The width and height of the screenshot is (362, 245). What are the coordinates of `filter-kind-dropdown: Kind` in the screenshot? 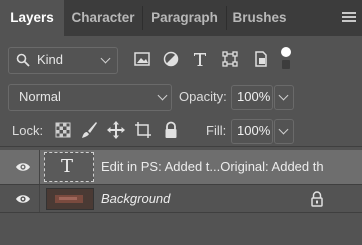 It's located at (63, 60).